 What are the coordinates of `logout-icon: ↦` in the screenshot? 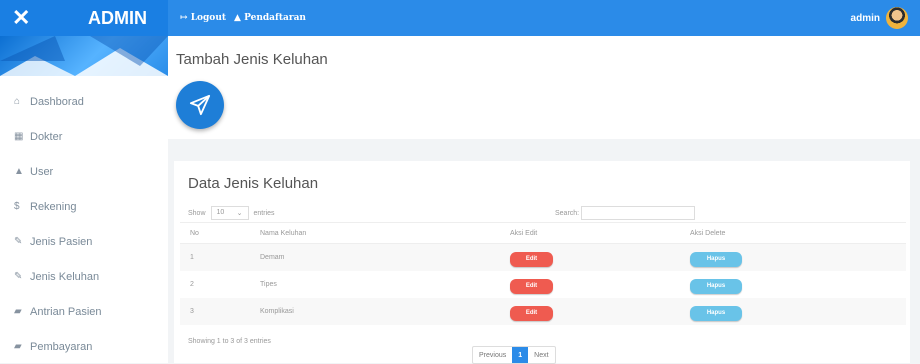 It's located at (184, 18).